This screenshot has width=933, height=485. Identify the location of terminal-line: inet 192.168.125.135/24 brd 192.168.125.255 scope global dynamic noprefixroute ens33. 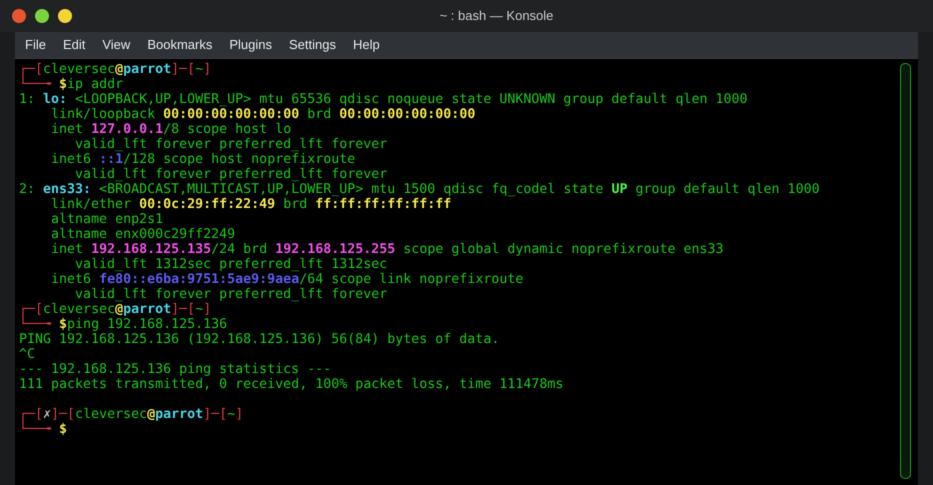
(387, 249).